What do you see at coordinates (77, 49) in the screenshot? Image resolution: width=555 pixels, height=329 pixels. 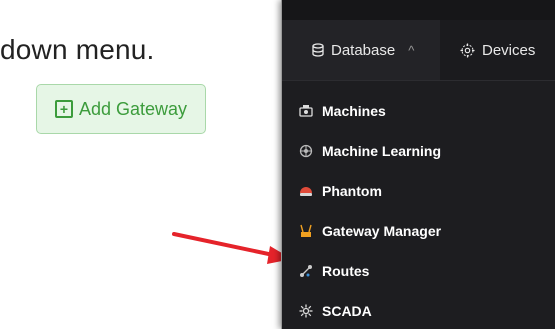 I see `document-text: down menu.` at bounding box center [77, 49].